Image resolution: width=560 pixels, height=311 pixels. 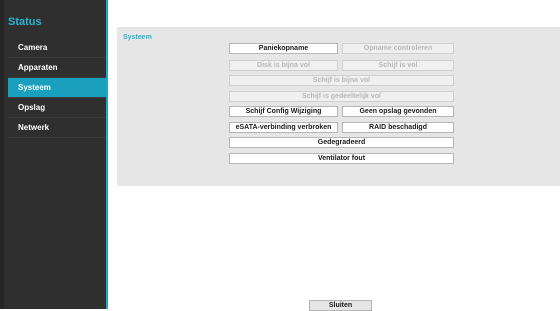 What do you see at coordinates (398, 111) in the screenshot?
I see `event-geen-opslag-gevonden: Geen opslag gevonden` at bounding box center [398, 111].